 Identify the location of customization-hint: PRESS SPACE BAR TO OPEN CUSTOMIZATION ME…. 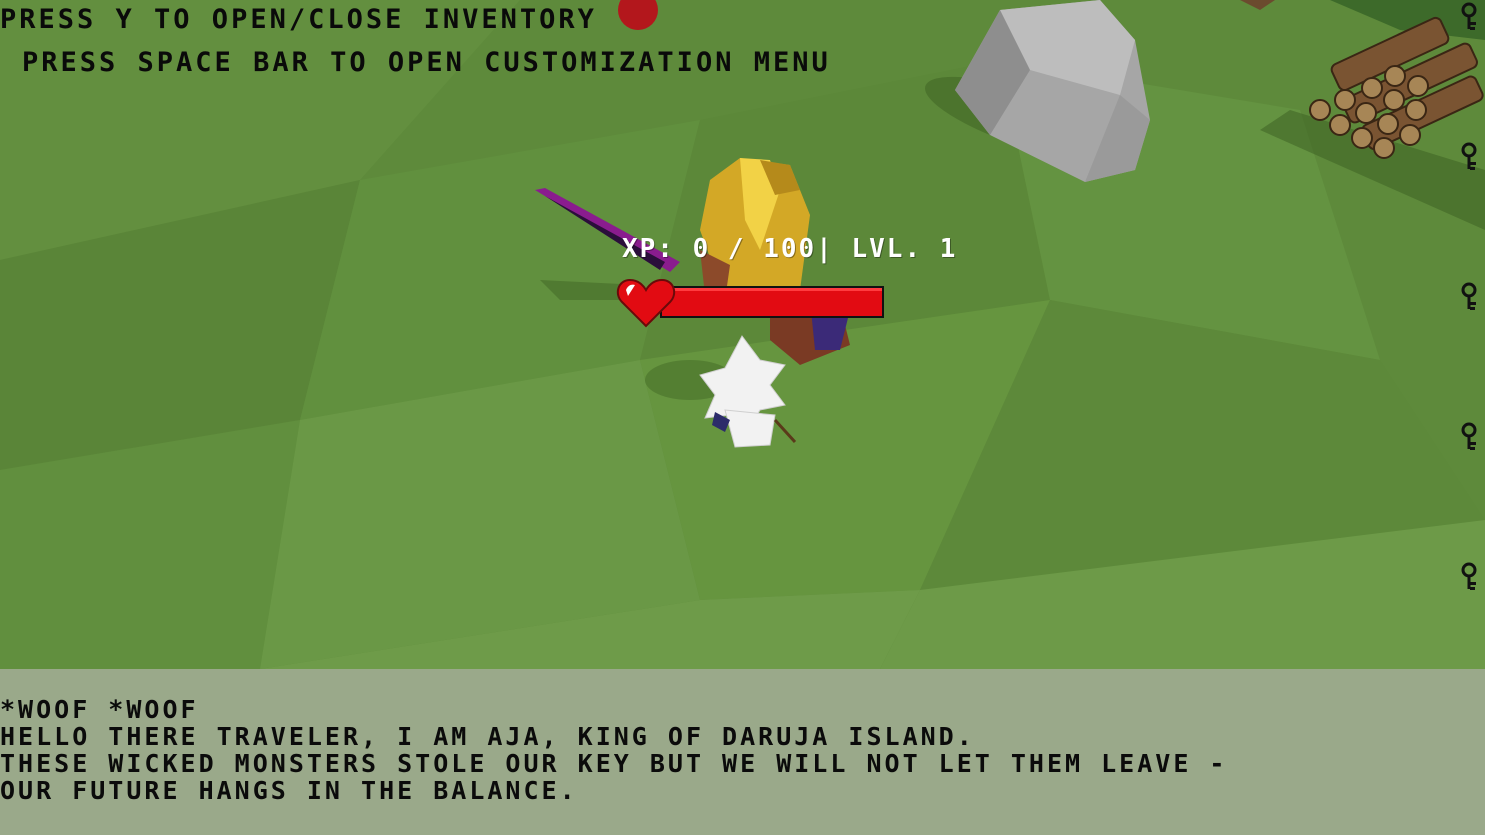
(426, 62).